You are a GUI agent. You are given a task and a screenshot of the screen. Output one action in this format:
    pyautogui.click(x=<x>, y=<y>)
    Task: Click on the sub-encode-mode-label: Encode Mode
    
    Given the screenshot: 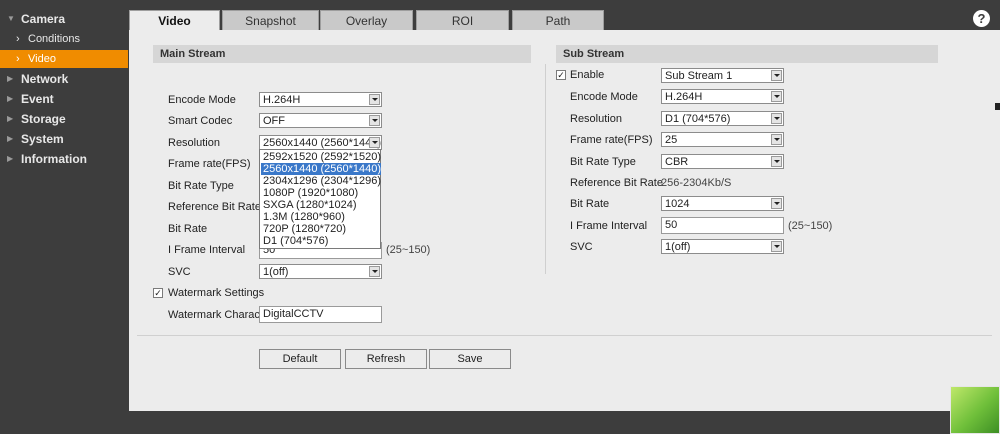 What is the action you would take?
    pyautogui.click(x=604, y=97)
    